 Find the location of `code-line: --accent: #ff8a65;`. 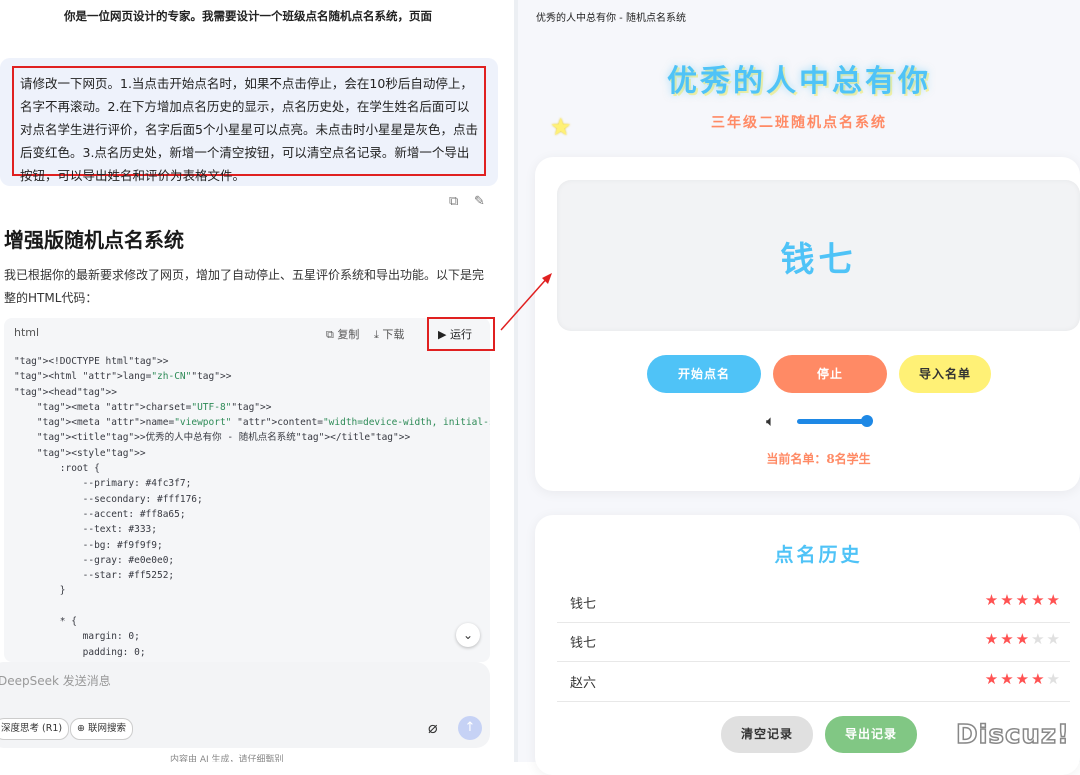

code-line: --accent: #ff8a65; is located at coordinates (100, 514).